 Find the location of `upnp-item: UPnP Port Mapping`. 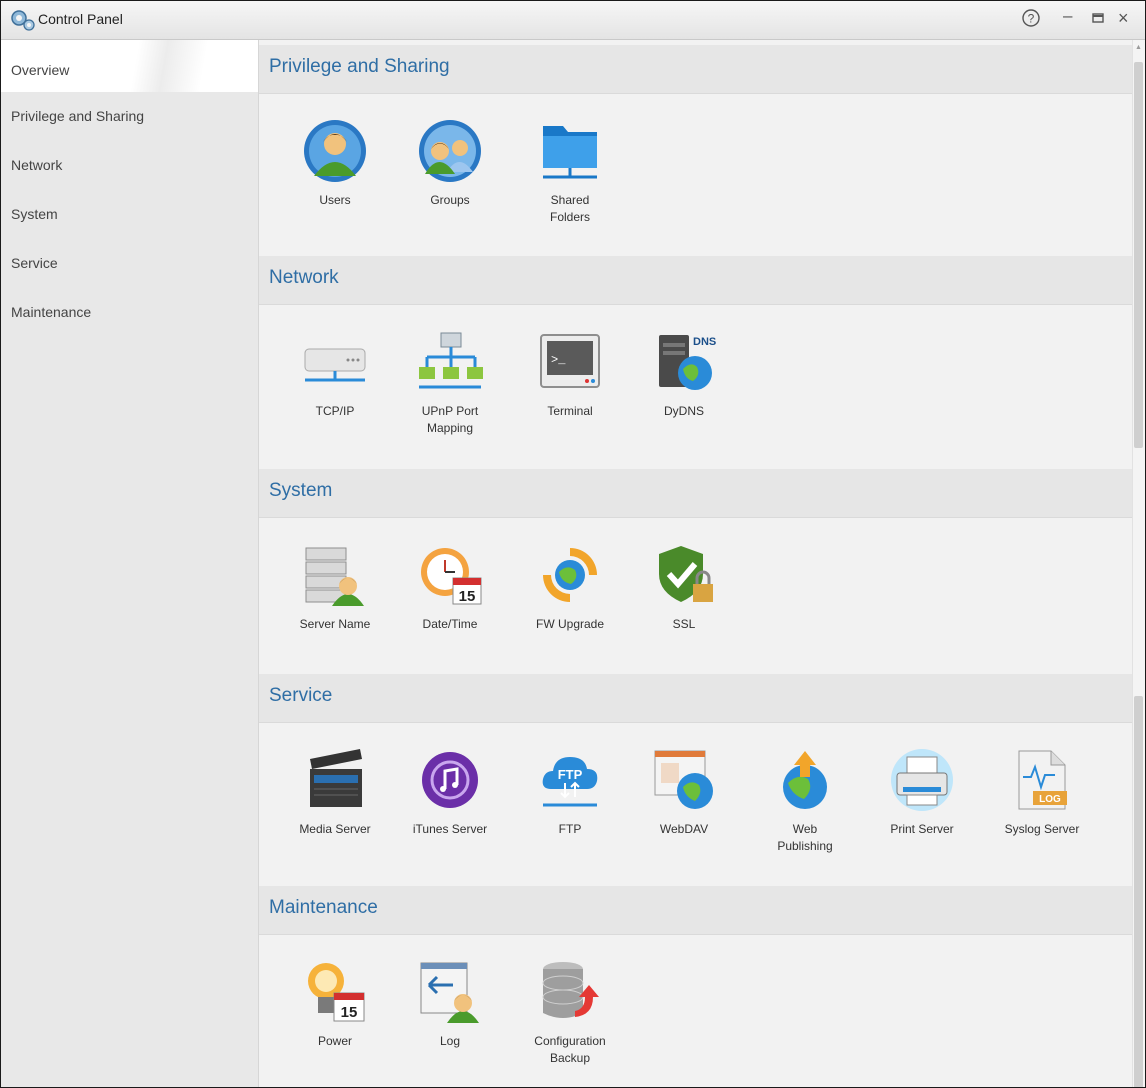

upnp-item: UPnP Port Mapping is located at coordinates (450, 371).